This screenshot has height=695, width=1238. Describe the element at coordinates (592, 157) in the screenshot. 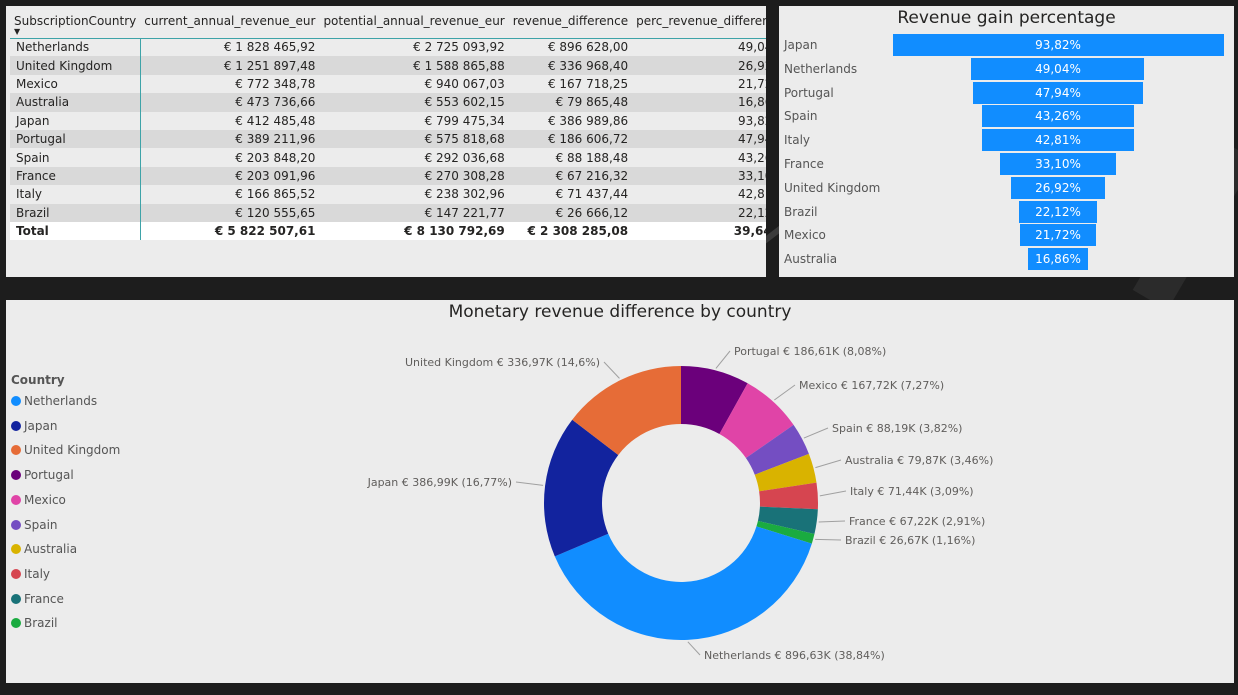

I see `table-cell-value: € 88 188,48` at that location.